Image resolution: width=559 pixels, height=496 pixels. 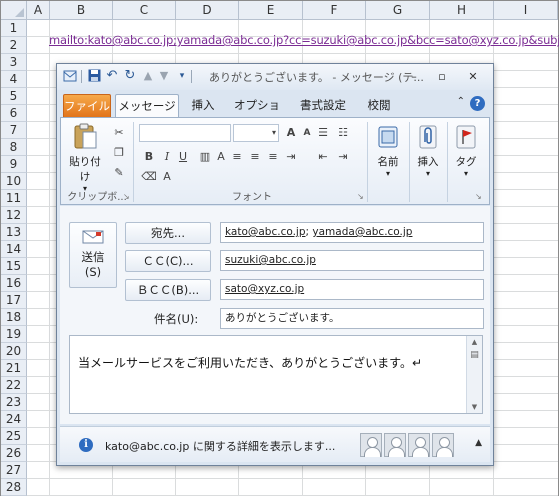 What do you see at coordinates (270, 260) in the screenshot?
I see `cc-recipient: suzuki@abc.co.jp` at bounding box center [270, 260].